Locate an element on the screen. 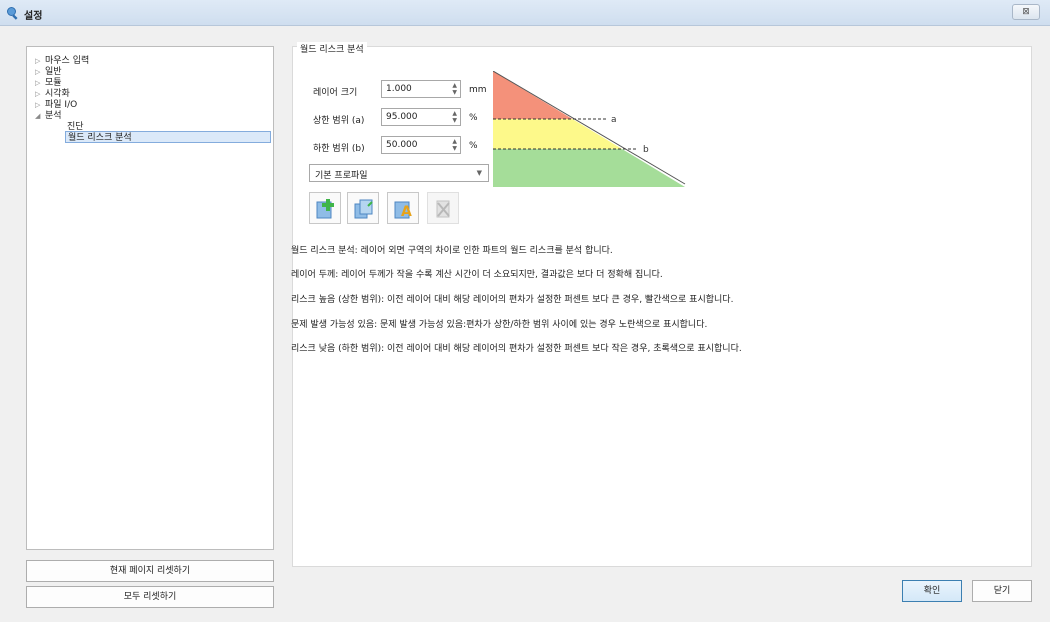 This screenshot has height=622, width=1050. reset-current-page-button: 현재 페이지 리셋하기 is located at coordinates (150, 571).